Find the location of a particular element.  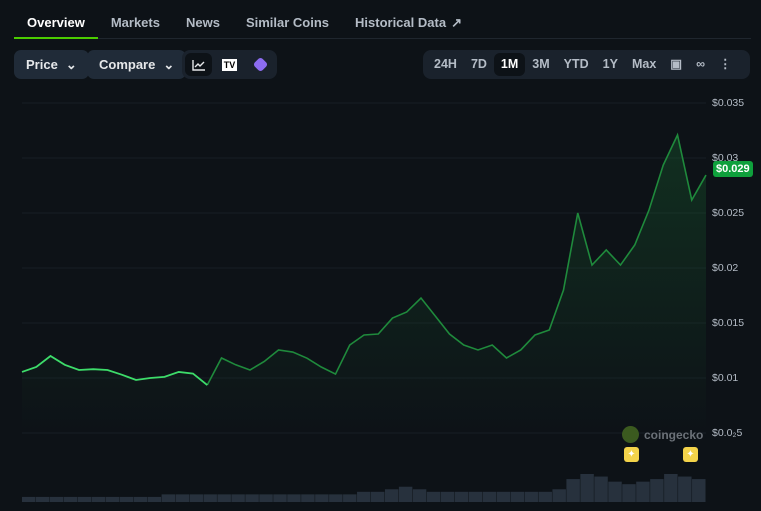

range-1m: 1M is located at coordinates (509, 64).